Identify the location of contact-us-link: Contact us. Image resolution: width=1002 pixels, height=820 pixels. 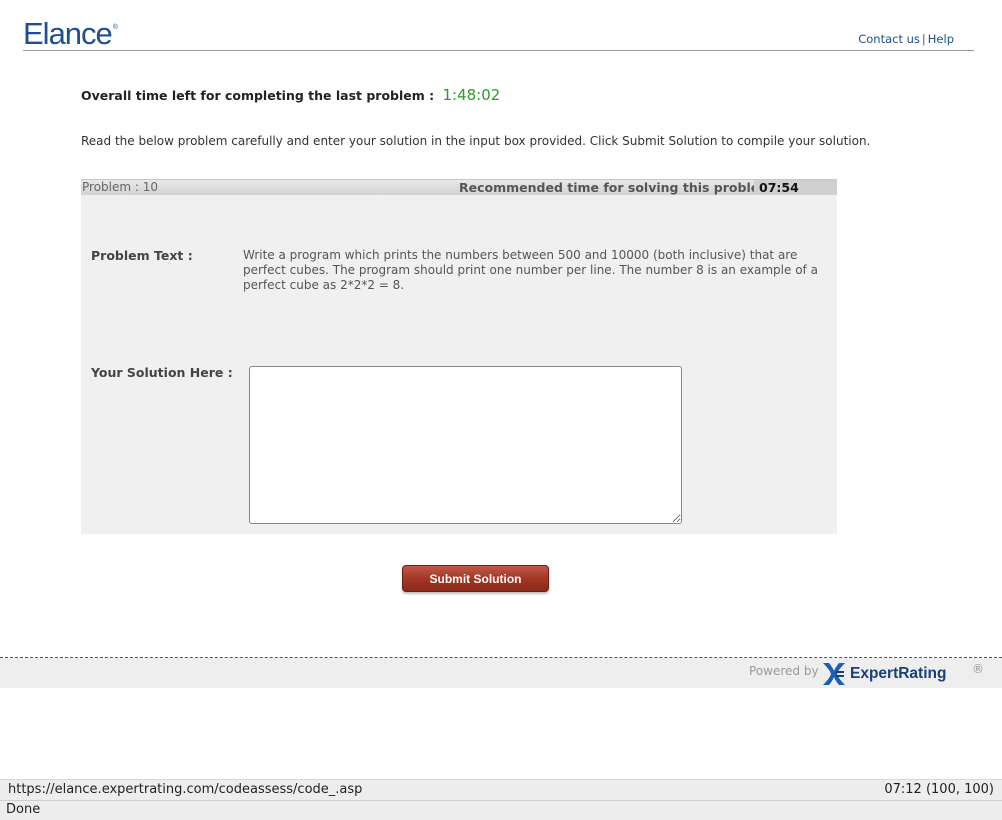
(889, 39).